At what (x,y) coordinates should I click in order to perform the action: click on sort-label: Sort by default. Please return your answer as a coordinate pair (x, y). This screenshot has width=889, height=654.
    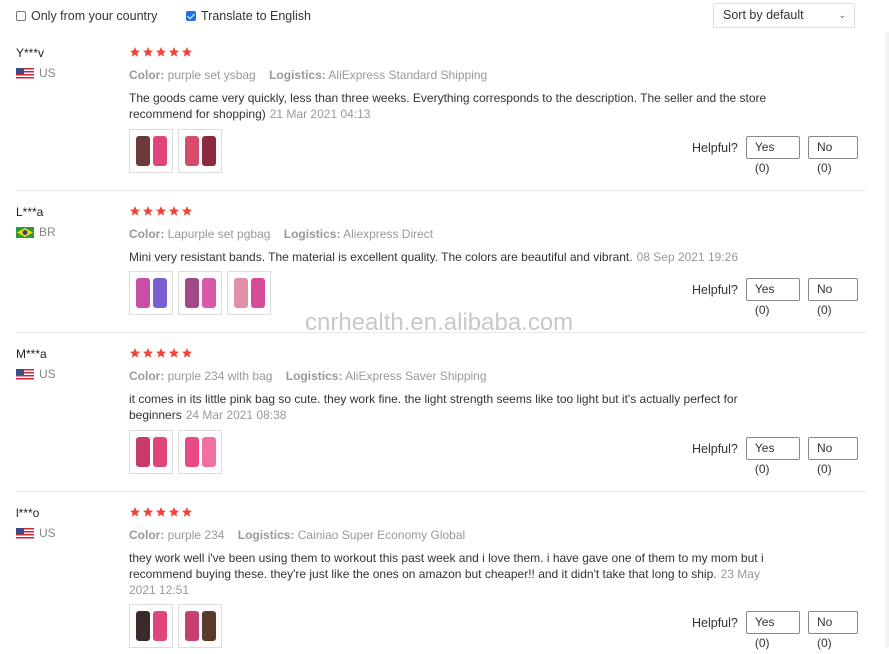
    Looking at the image, I should click on (763, 15).